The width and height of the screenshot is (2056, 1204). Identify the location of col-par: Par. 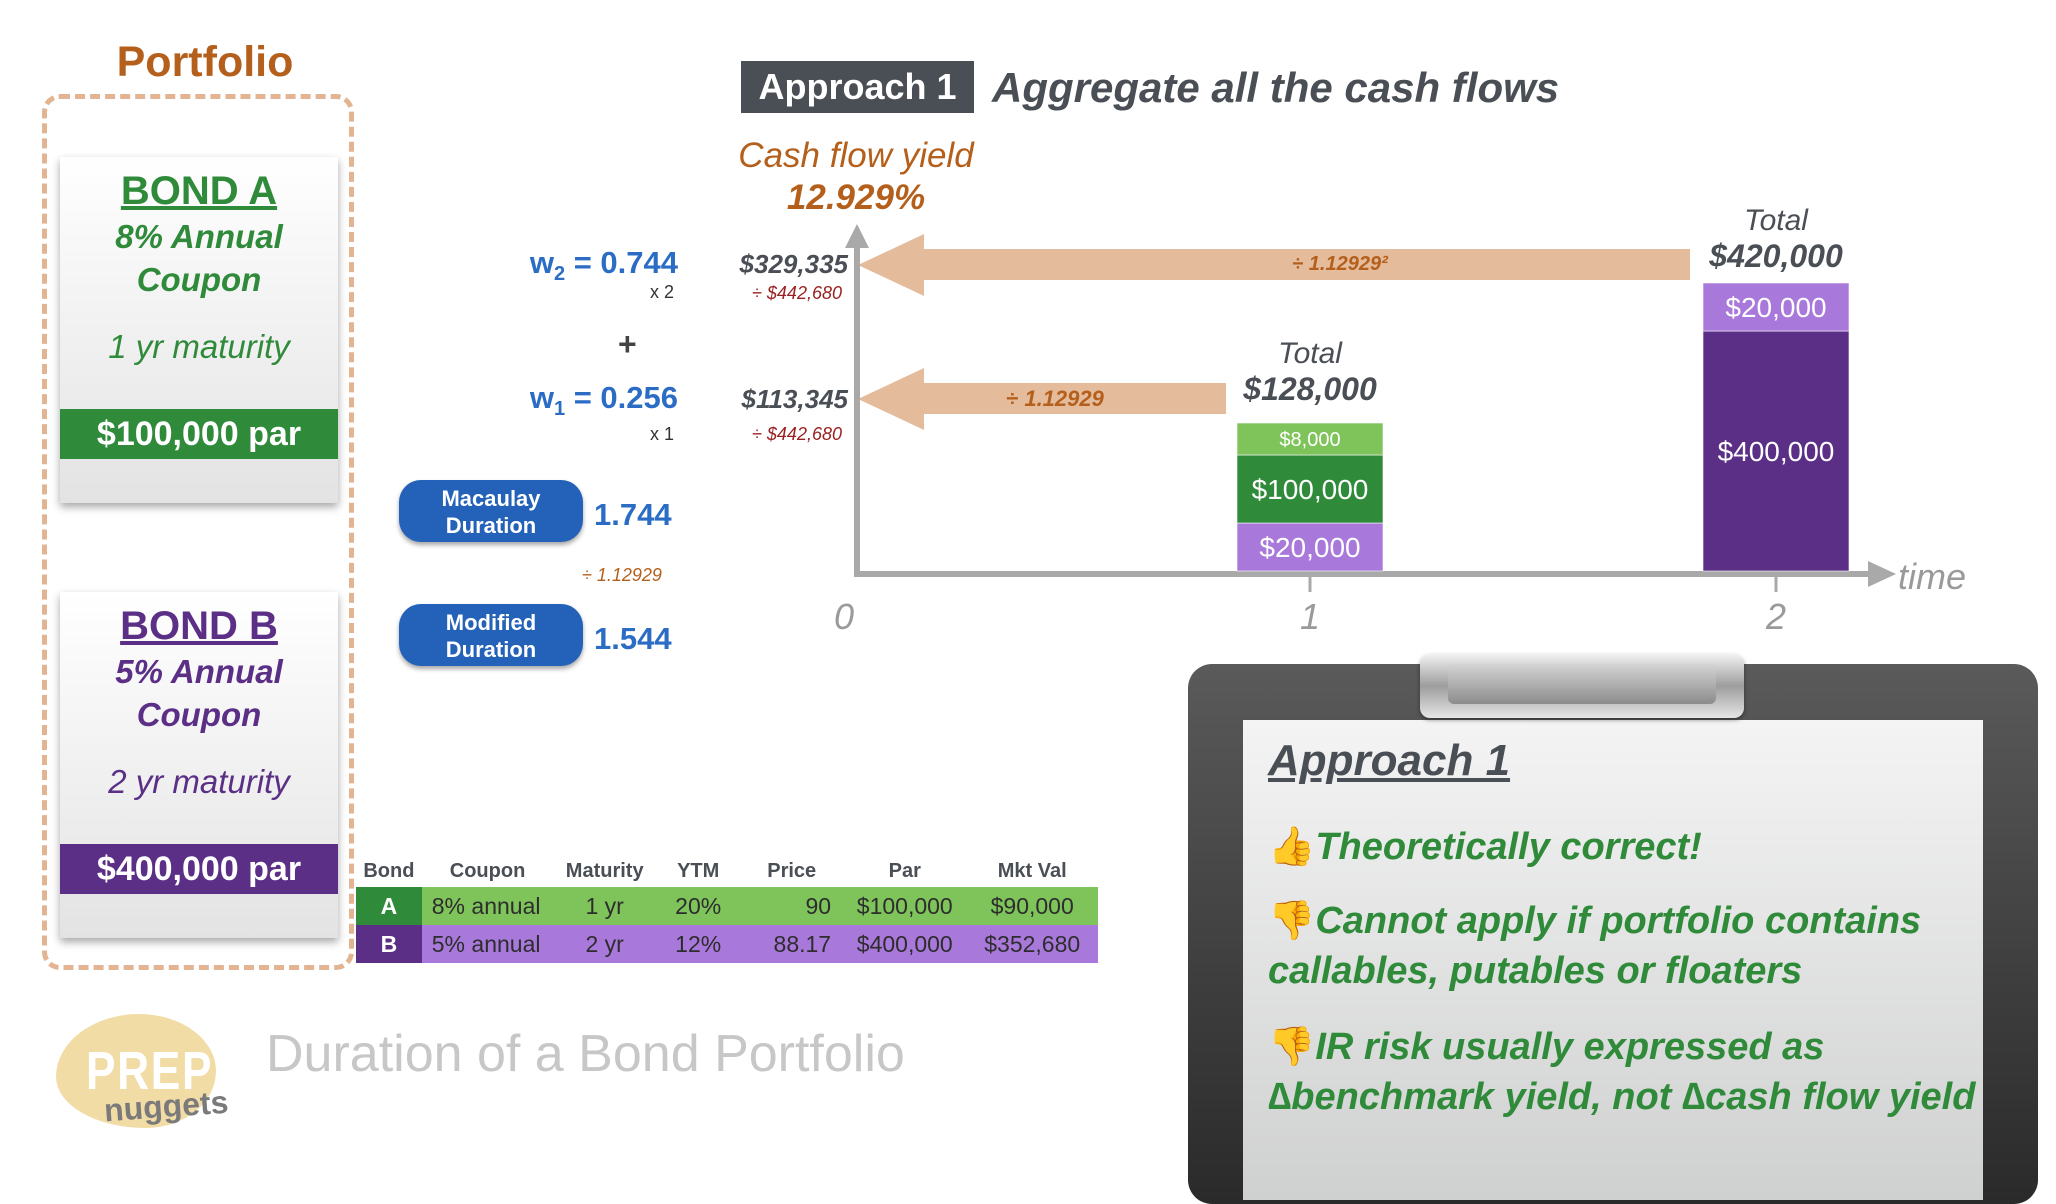
(904, 870).